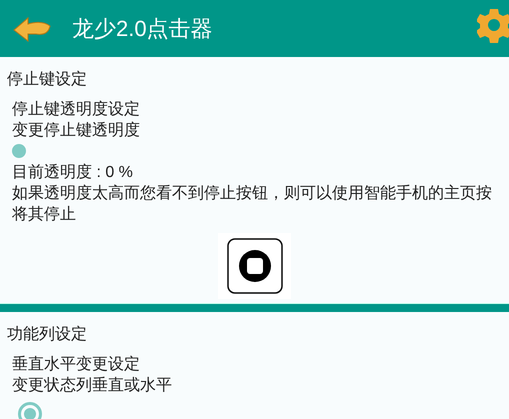 The height and width of the screenshot is (419, 509). What do you see at coordinates (19, 151) in the screenshot?
I see `slider-thumb` at bounding box center [19, 151].